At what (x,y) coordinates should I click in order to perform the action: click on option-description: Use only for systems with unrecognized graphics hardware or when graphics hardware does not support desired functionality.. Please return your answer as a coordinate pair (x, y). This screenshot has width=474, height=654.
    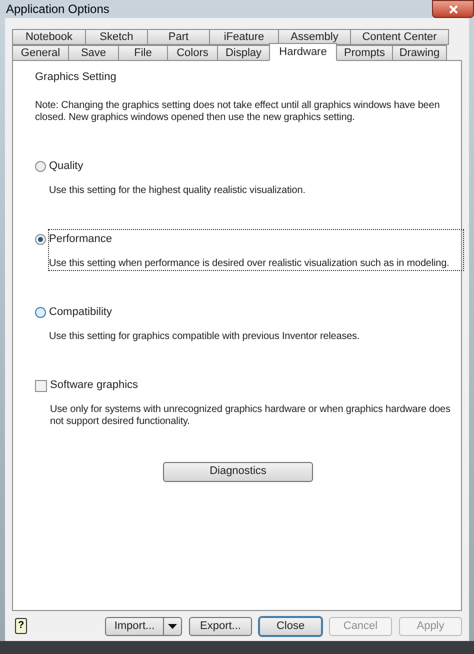
    Looking at the image, I should click on (251, 416).